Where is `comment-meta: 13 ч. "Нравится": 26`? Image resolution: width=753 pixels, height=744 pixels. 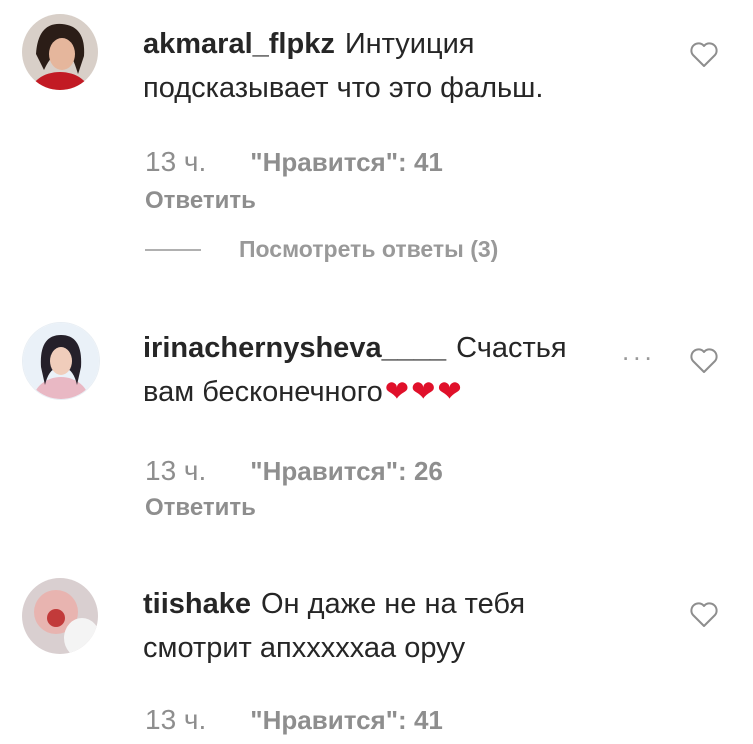 comment-meta: 13 ч. "Нравится": 26 is located at coordinates (294, 471).